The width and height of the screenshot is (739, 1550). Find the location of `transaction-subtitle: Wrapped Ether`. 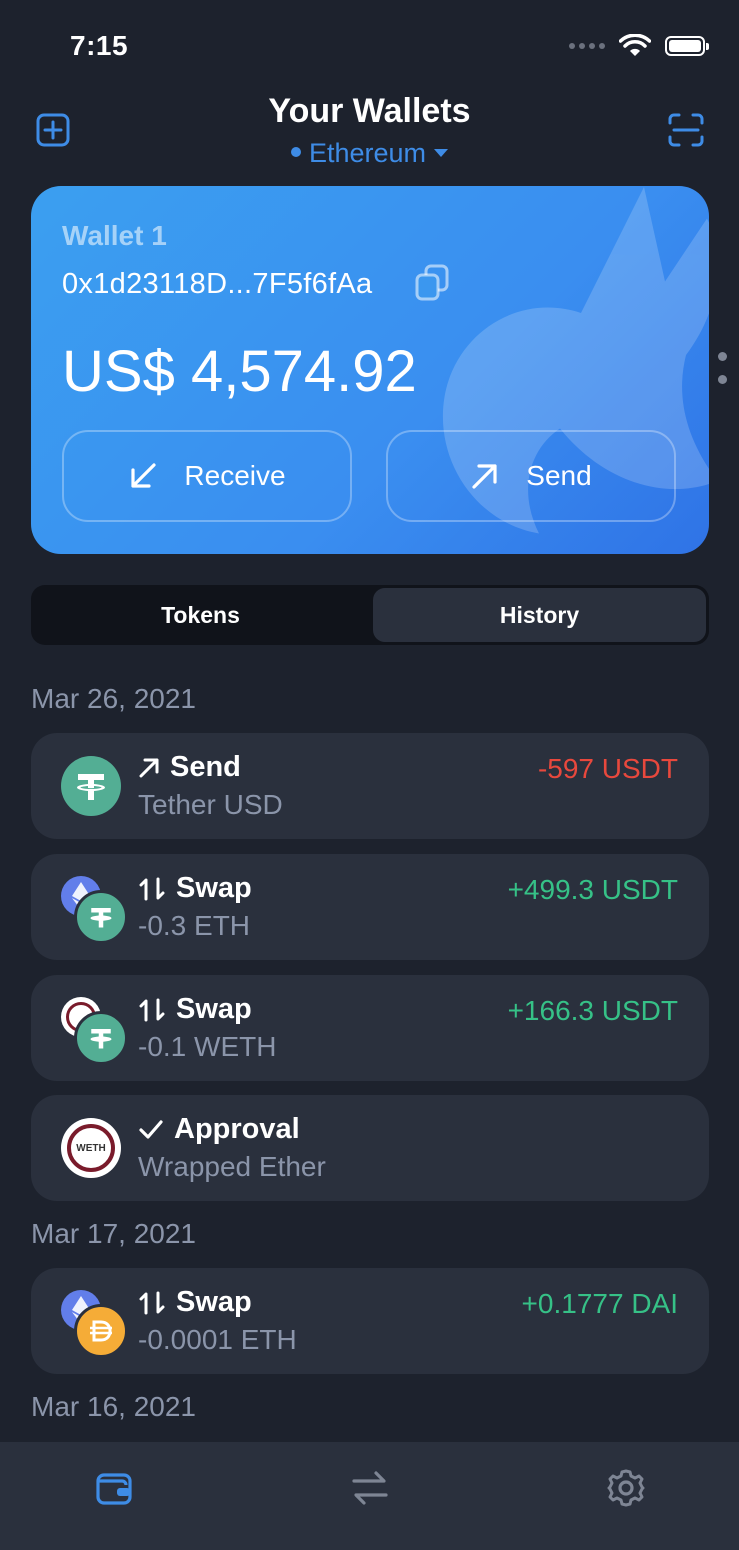

transaction-subtitle: Wrapped Ether is located at coordinates (232, 1166).